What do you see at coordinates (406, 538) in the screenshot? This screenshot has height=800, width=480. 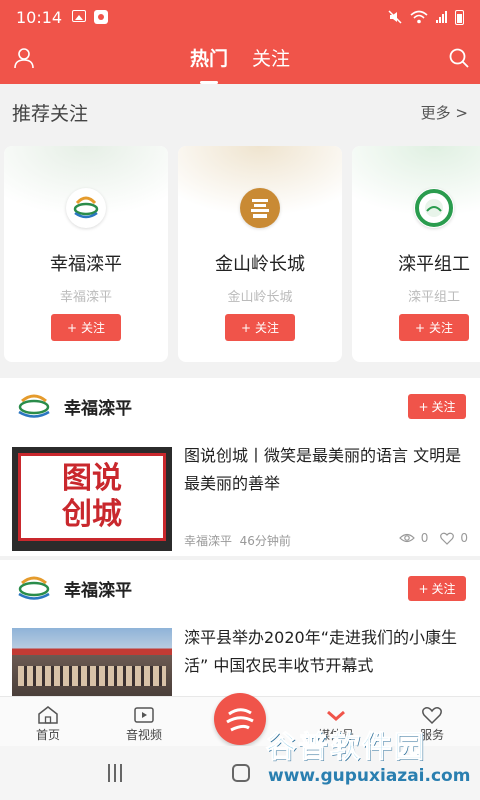 I see `eye-icon` at bounding box center [406, 538].